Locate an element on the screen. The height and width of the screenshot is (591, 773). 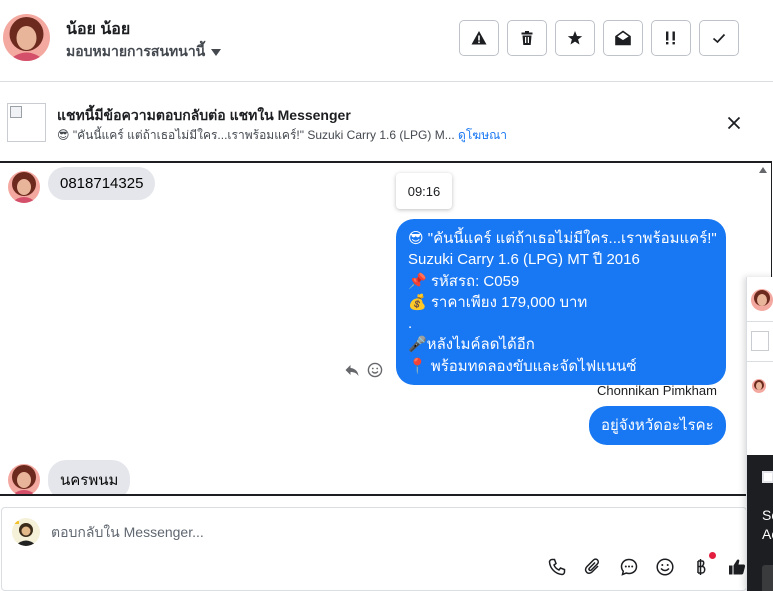
phone-icon is located at coordinates (557, 567).